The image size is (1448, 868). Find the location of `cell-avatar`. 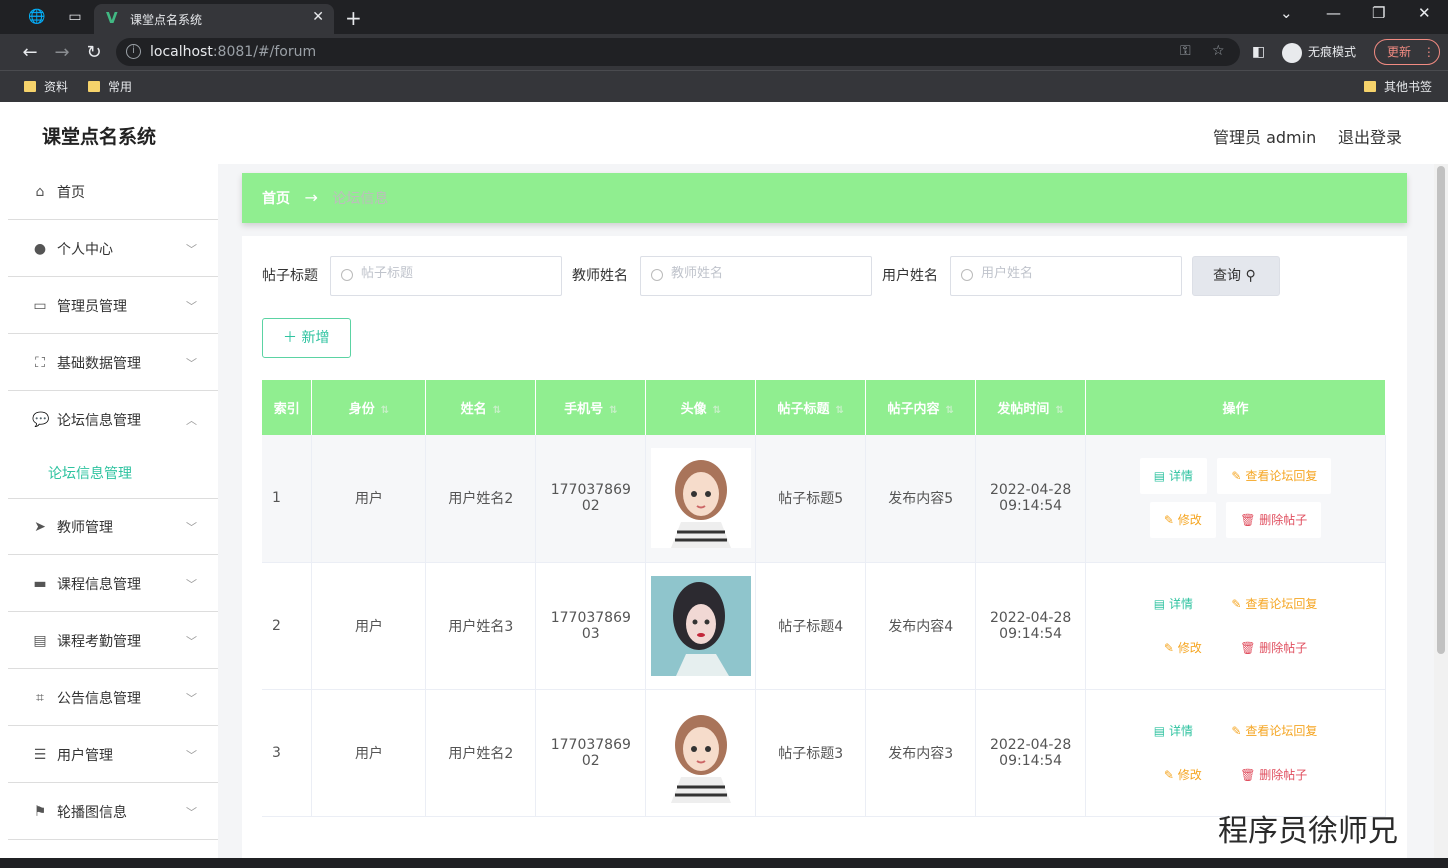

cell-avatar is located at coordinates (701, 626).